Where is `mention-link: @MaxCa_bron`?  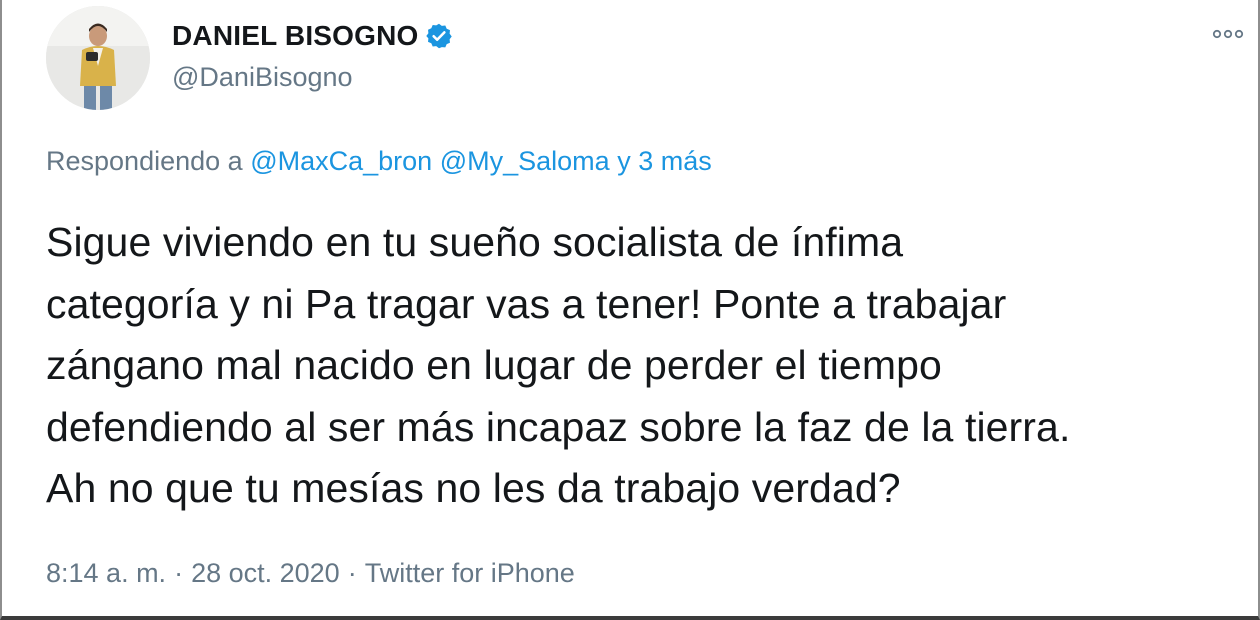 mention-link: @MaxCa_bron is located at coordinates (341, 161).